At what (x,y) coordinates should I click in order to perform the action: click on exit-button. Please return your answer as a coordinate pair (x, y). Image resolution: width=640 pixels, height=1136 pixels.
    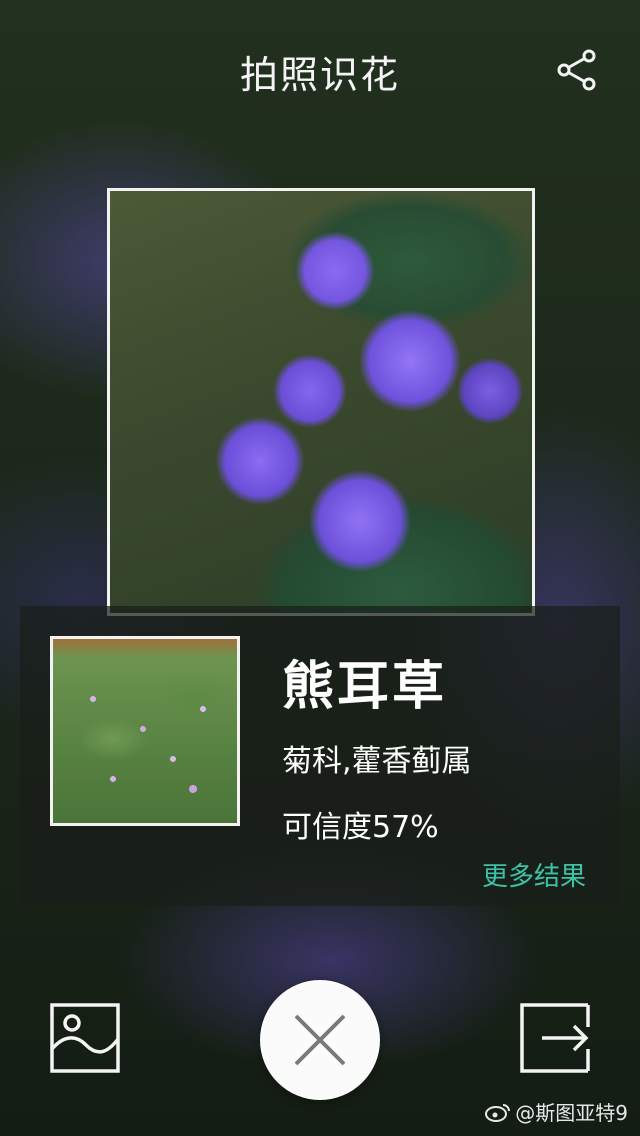
    Looking at the image, I should click on (555, 1038).